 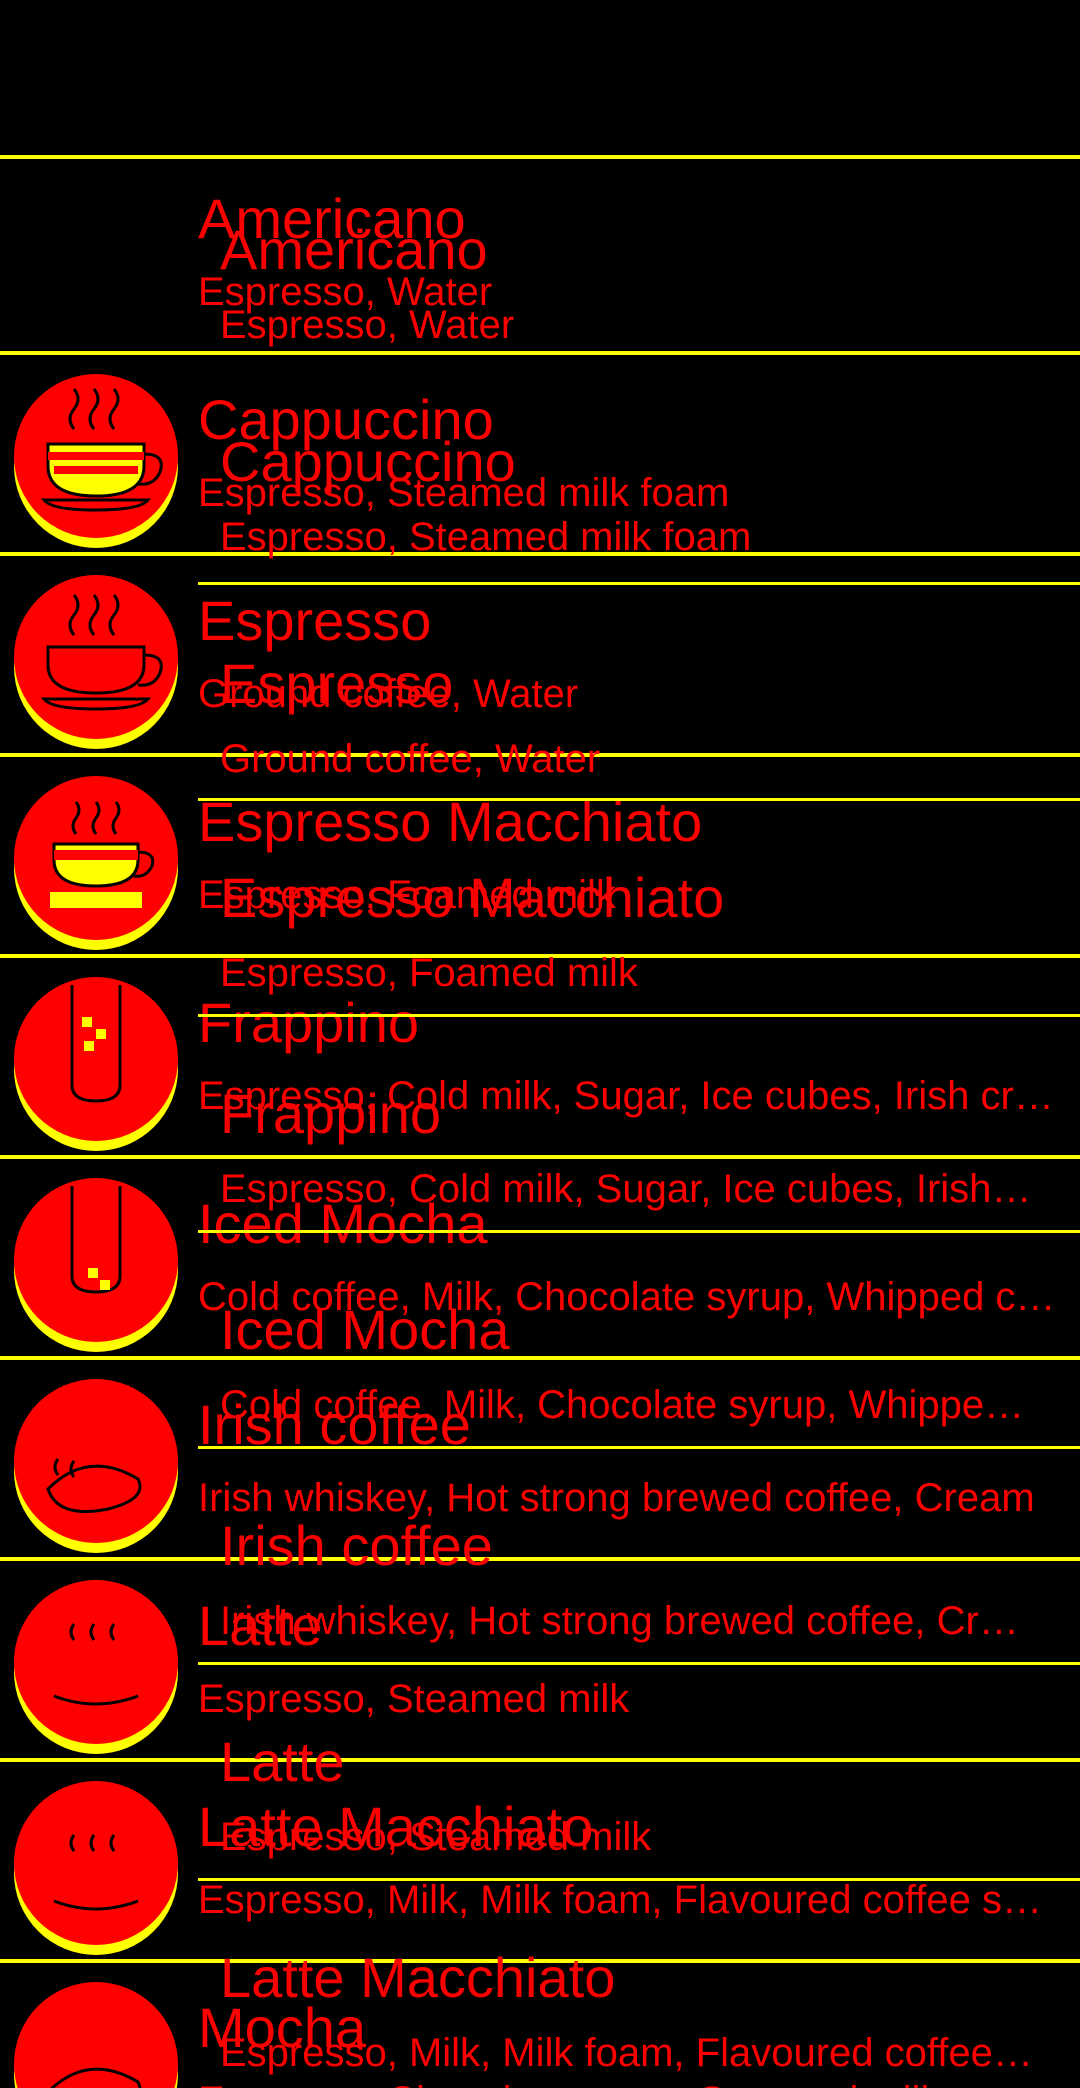 I want to click on coffee-name: Espresso, so click(x=337, y=683).